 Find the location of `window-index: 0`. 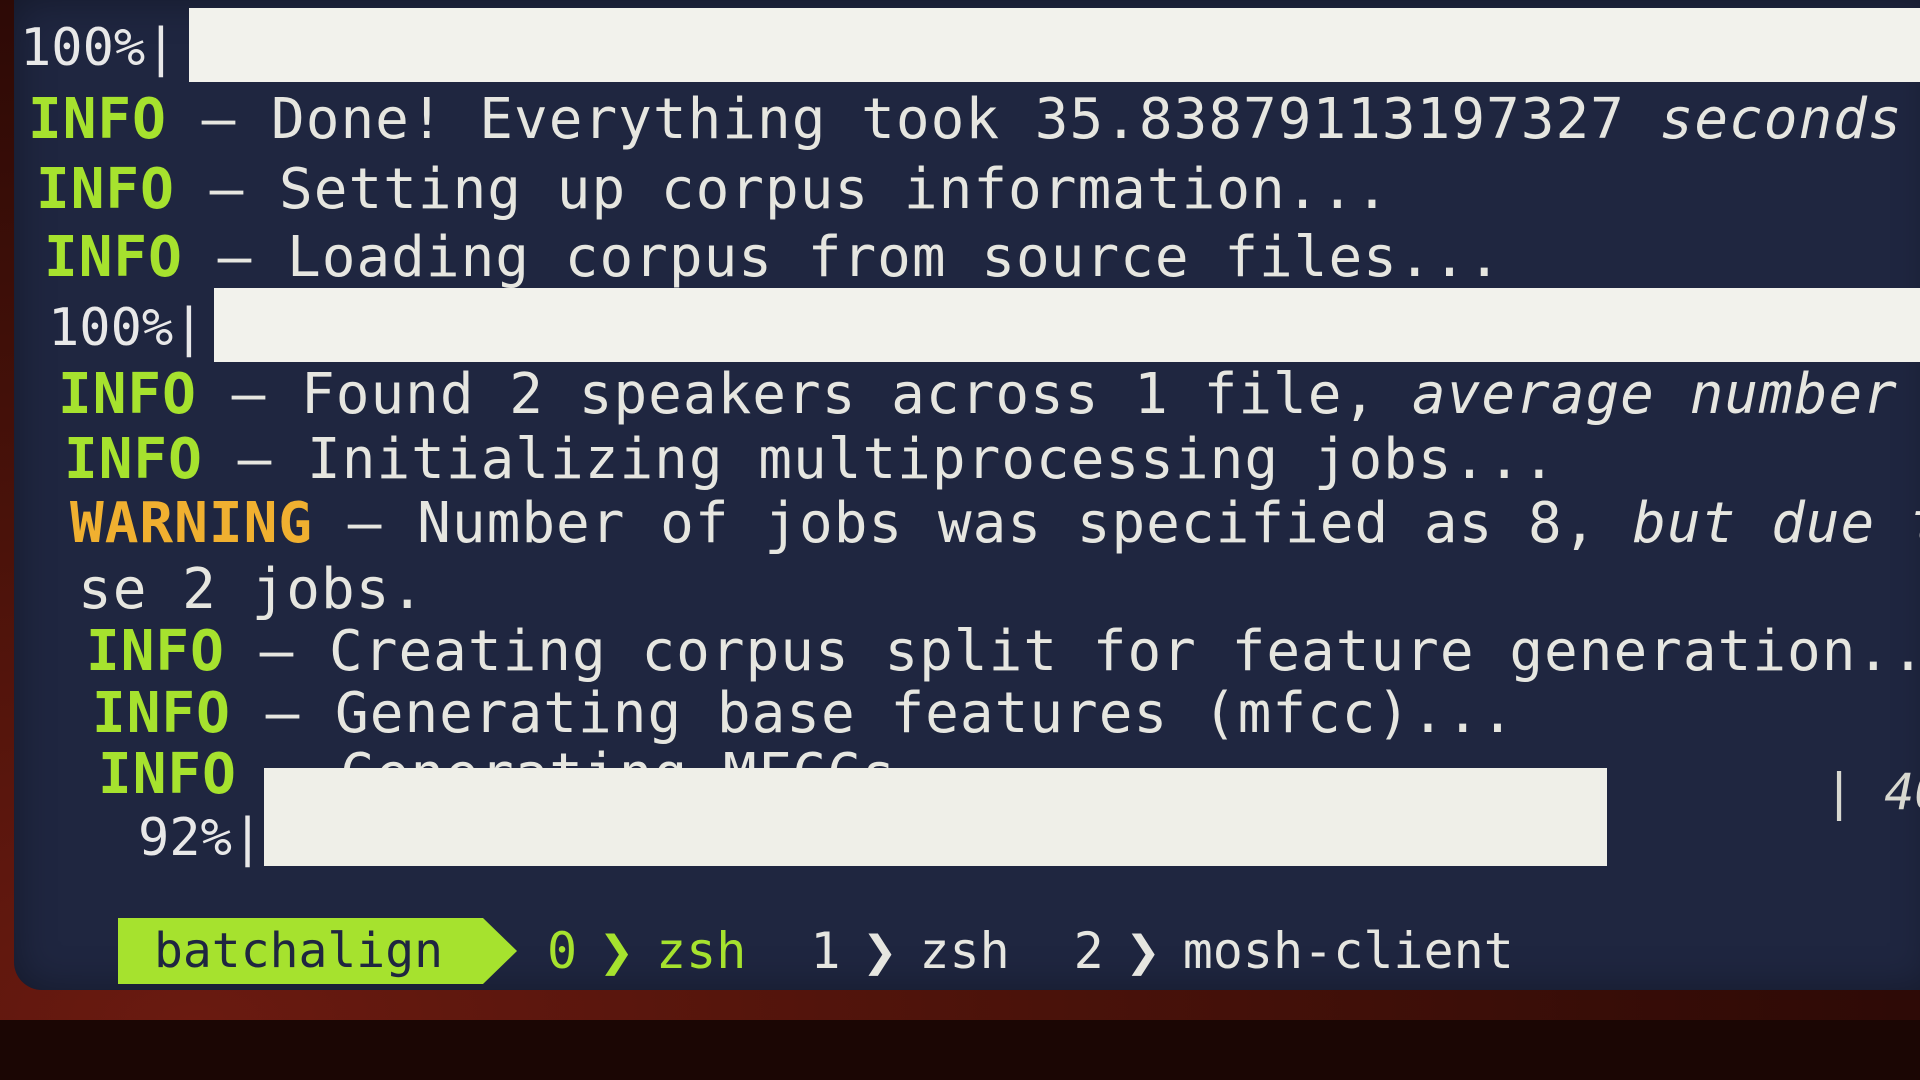

window-index: 0 is located at coordinates (562, 951).